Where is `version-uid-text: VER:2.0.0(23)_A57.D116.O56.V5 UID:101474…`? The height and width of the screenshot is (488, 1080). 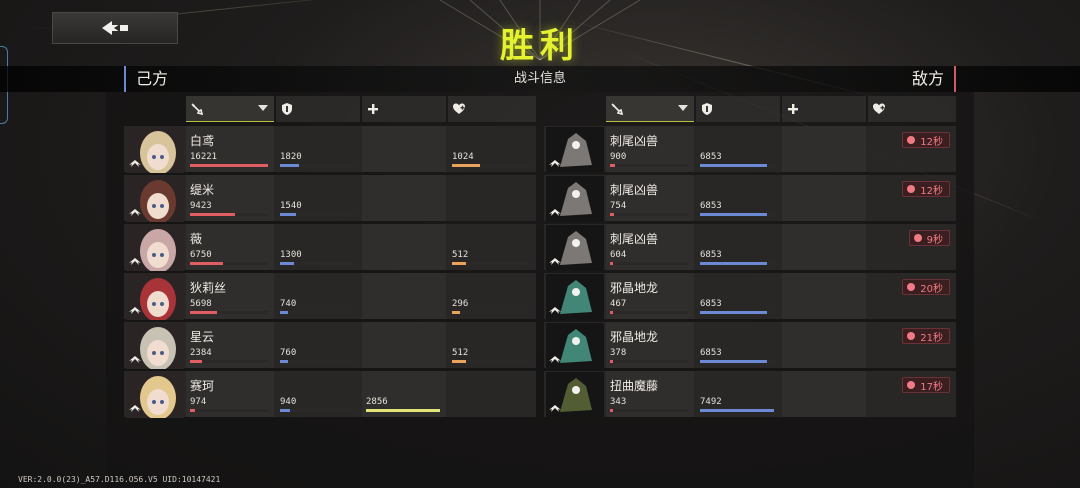
version-uid-text: VER:2.0.0(23)_A57.D116.O56.V5 UID:101474… is located at coordinates (119, 479).